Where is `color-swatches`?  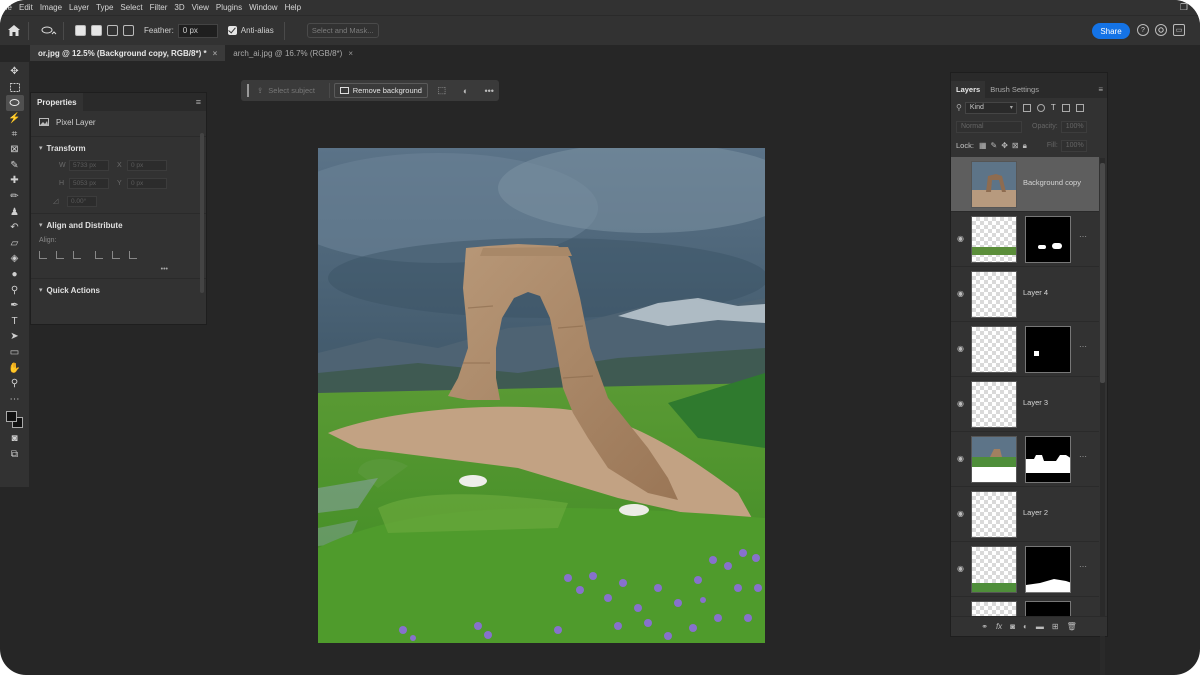
color-swatches is located at coordinates (15, 420).